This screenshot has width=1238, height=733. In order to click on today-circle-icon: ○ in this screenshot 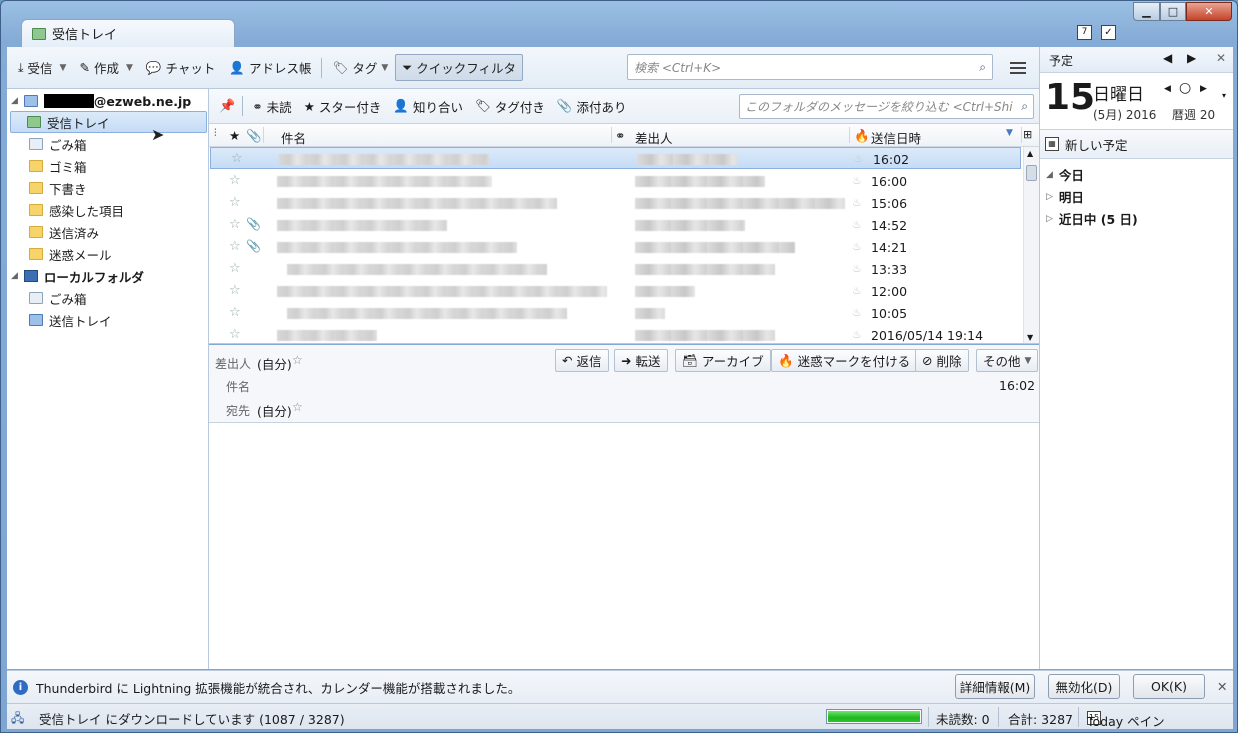, I will do `click(1185, 88)`.